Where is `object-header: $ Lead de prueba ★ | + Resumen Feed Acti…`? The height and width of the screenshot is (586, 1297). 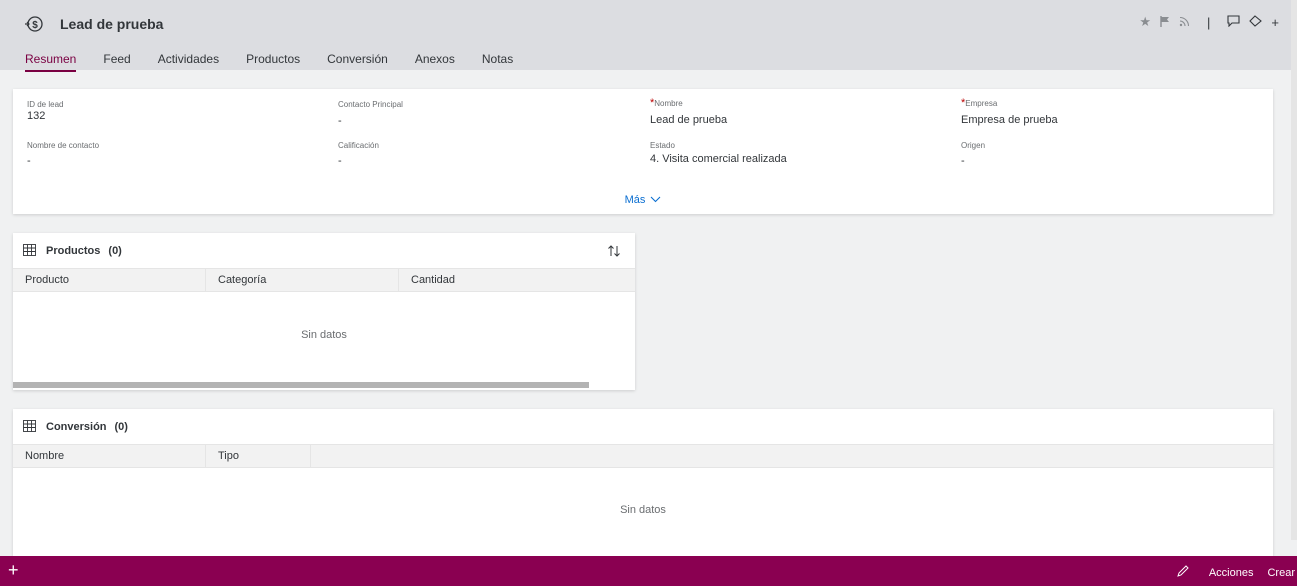
object-header: $ Lead de prueba ★ | + Resumen Feed Acti… is located at coordinates (648, 36).